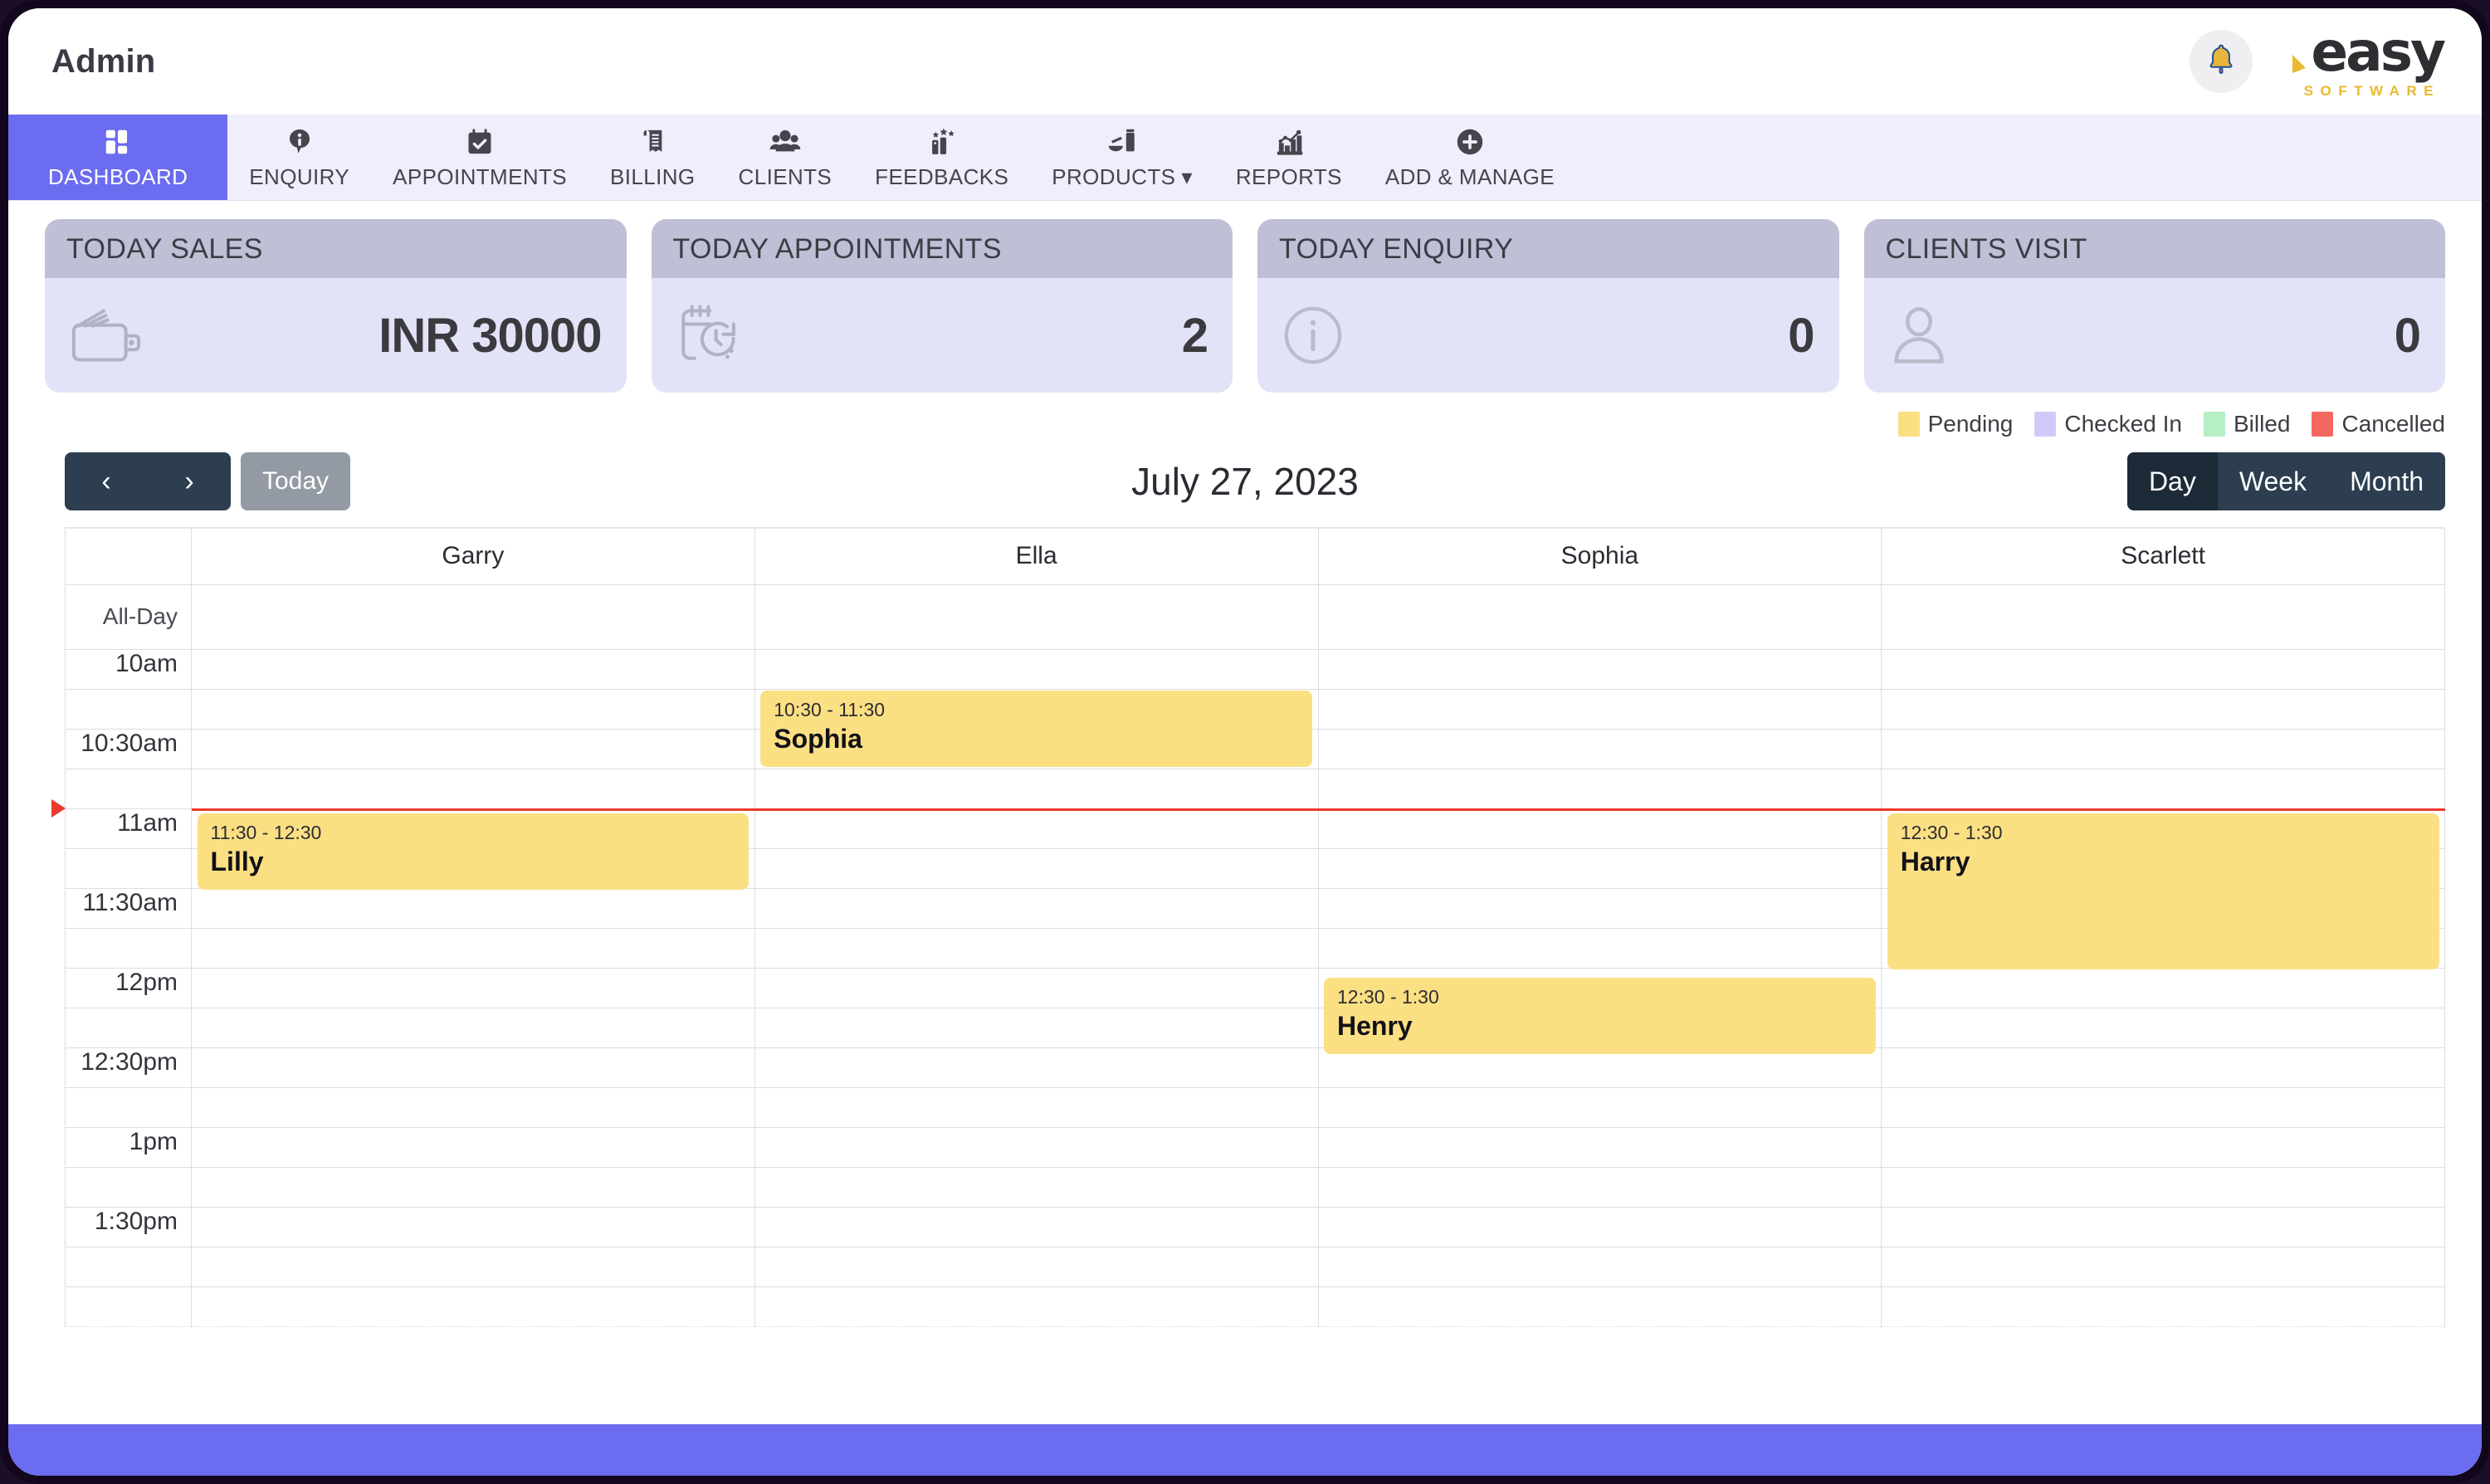 Image resolution: width=2490 pixels, height=1484 pixels. I want to click on all-day-cell-scarlett, so click(2163, 616).